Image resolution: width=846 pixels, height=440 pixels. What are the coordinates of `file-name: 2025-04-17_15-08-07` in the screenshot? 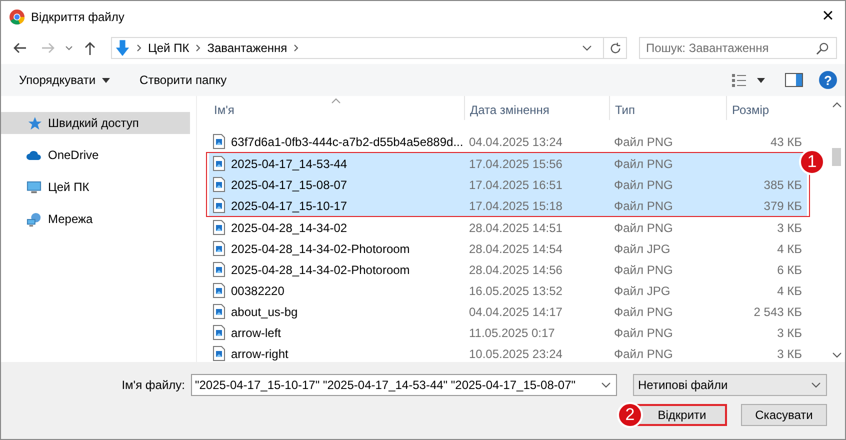 It's located at (289, 185).